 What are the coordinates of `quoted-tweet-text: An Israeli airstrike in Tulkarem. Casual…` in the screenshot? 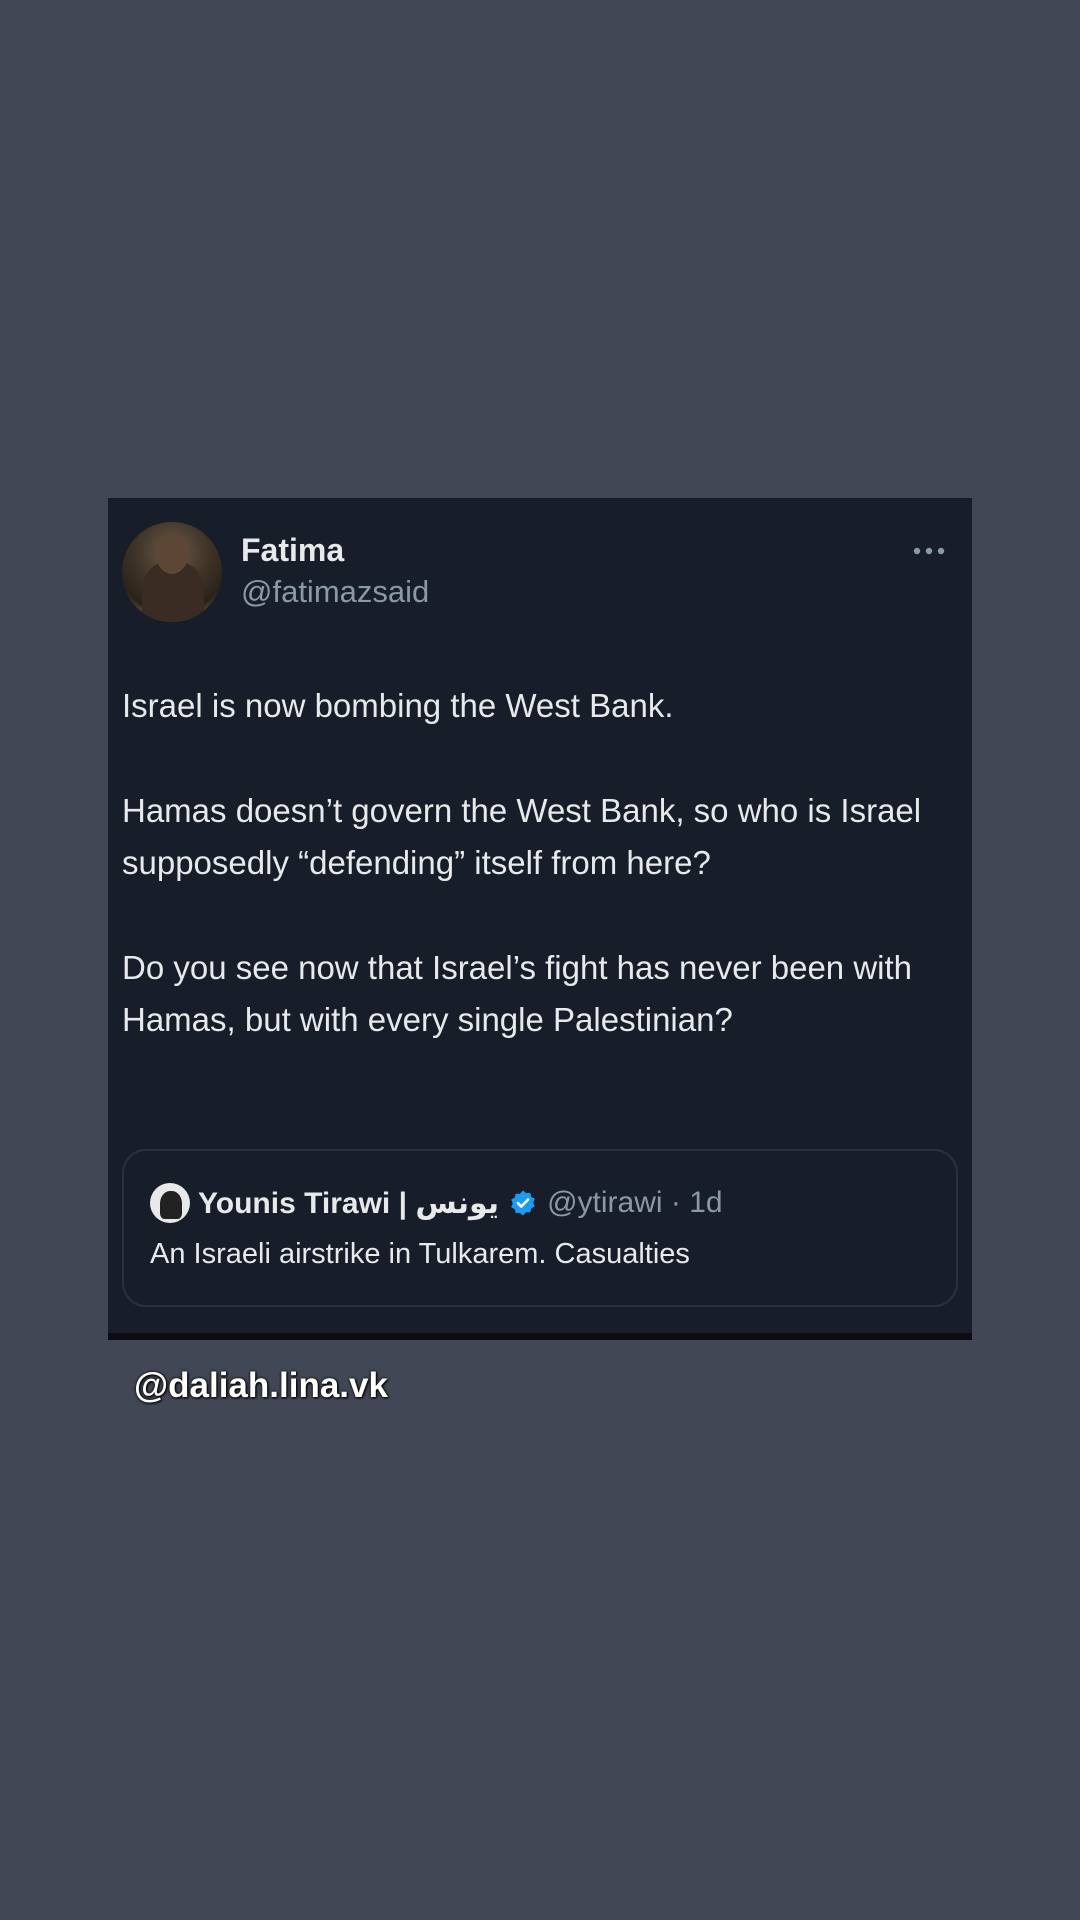 It's located at (420, 1254).